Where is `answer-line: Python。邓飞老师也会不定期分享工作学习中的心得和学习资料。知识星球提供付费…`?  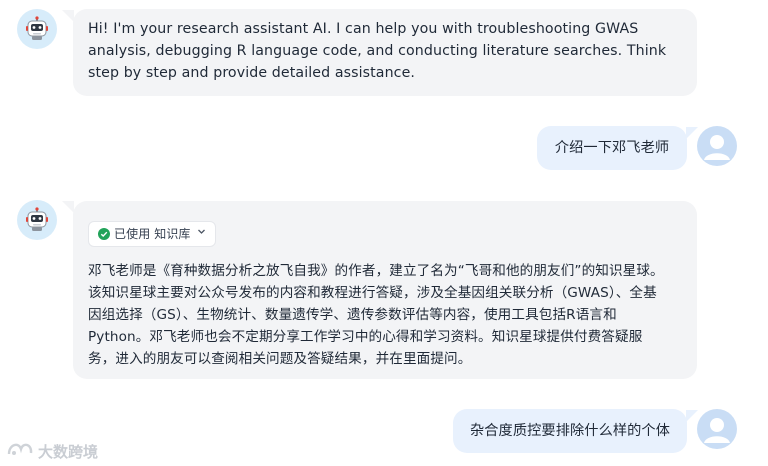 answer-line: Python。邓飞老师也会不定期分享工作学习中的心得和学习资料。知识星球提供付费… is located at coordinates (365, 337).